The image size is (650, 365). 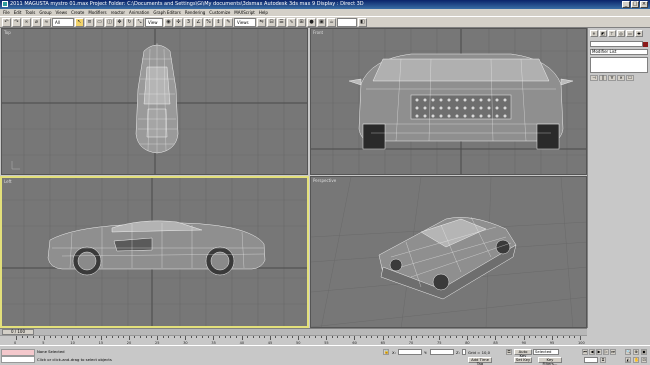 I want to click on previous-frame-icon: ◀, so click(x=592, y=352).